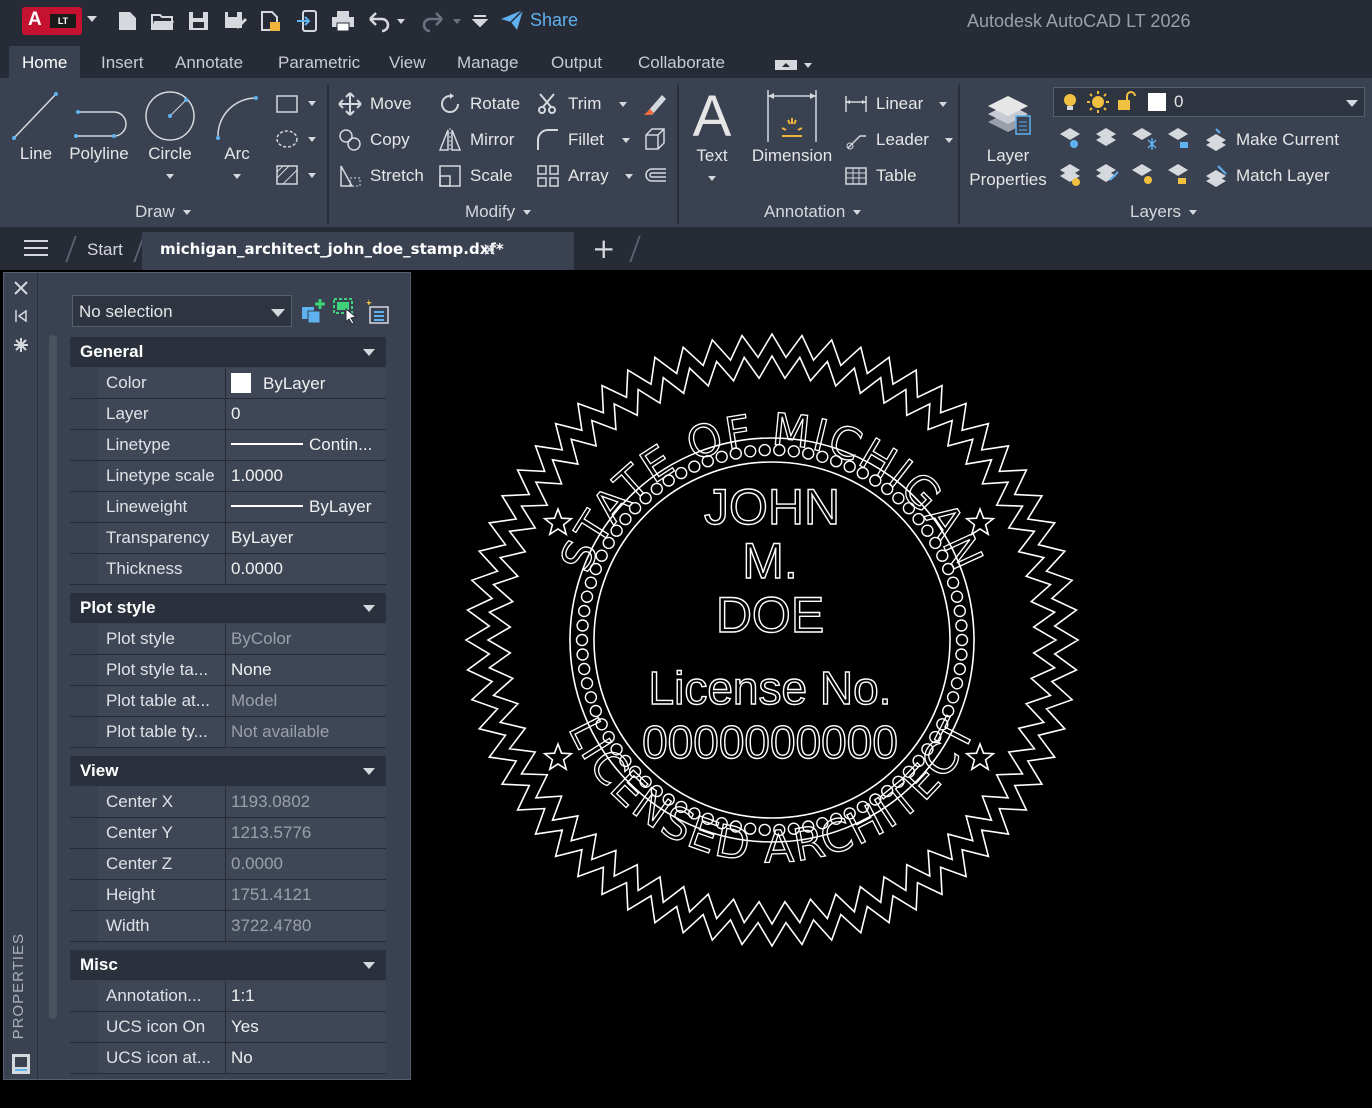  I want to click on tab-insert: Insert, so click(122, 63).